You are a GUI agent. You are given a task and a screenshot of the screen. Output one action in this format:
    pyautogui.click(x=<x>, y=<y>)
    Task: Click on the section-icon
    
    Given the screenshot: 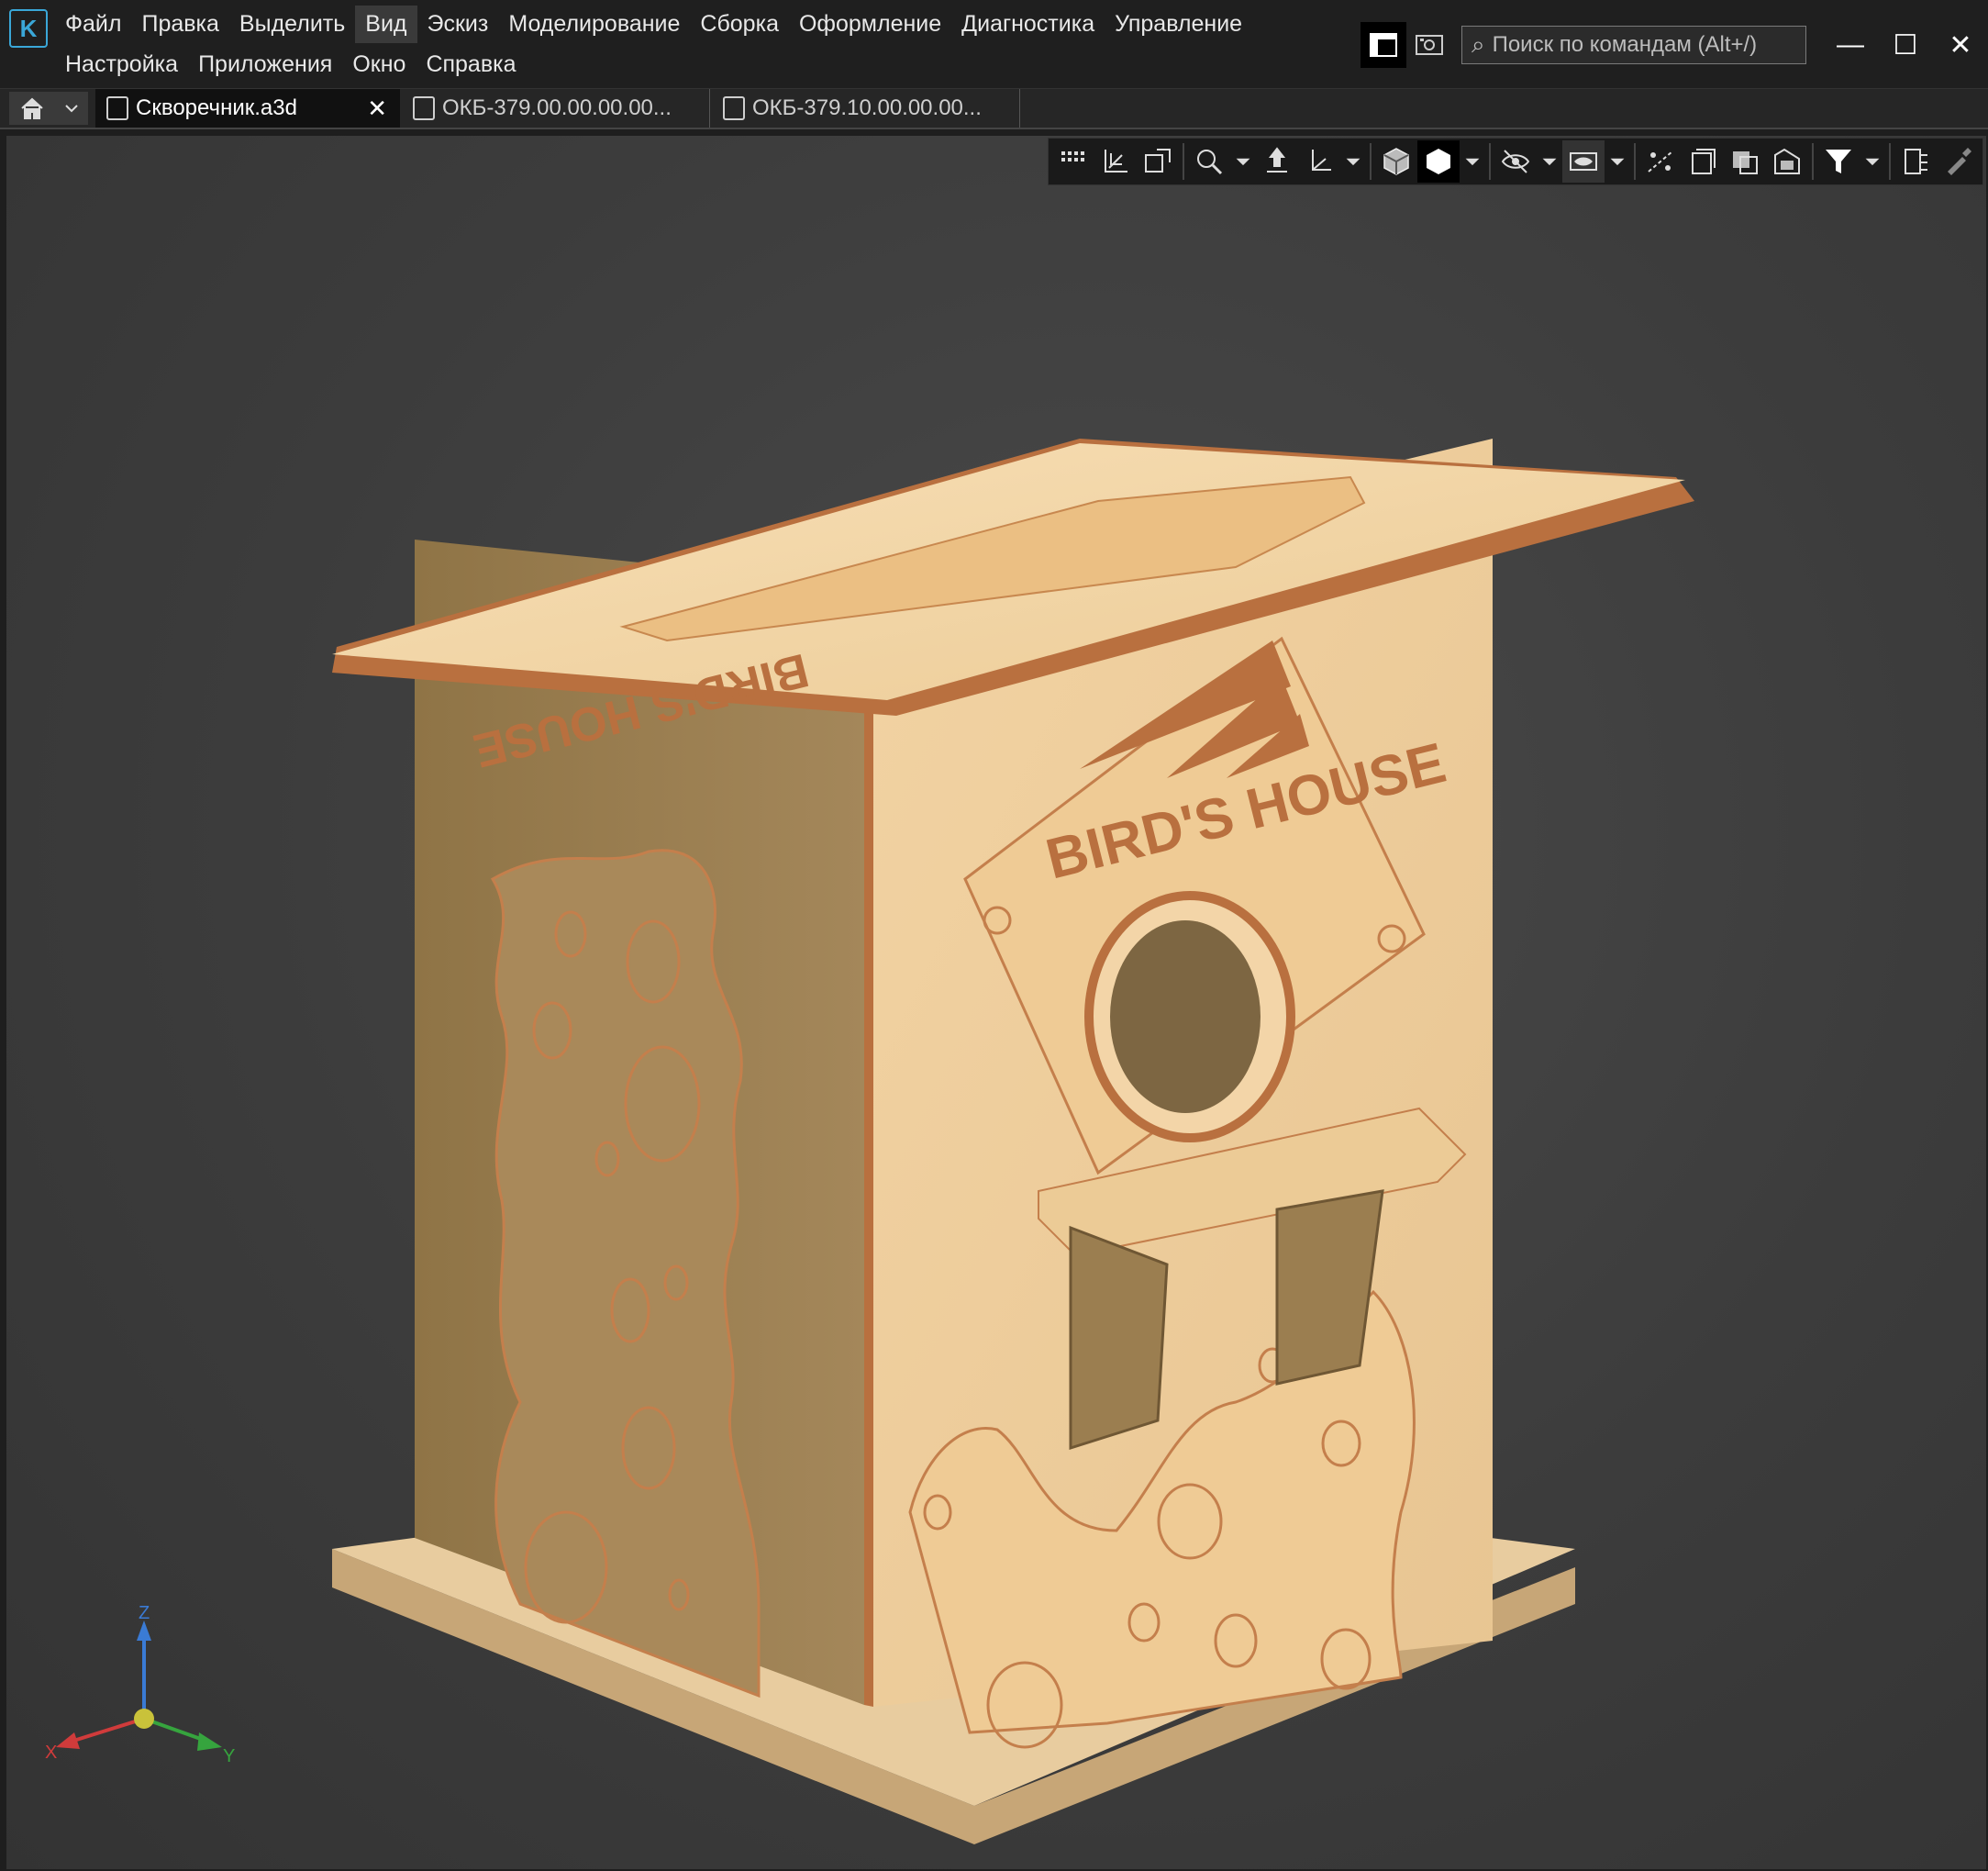 What is the action you would take?
    pyautogui.click(x=1660, y=162)
    